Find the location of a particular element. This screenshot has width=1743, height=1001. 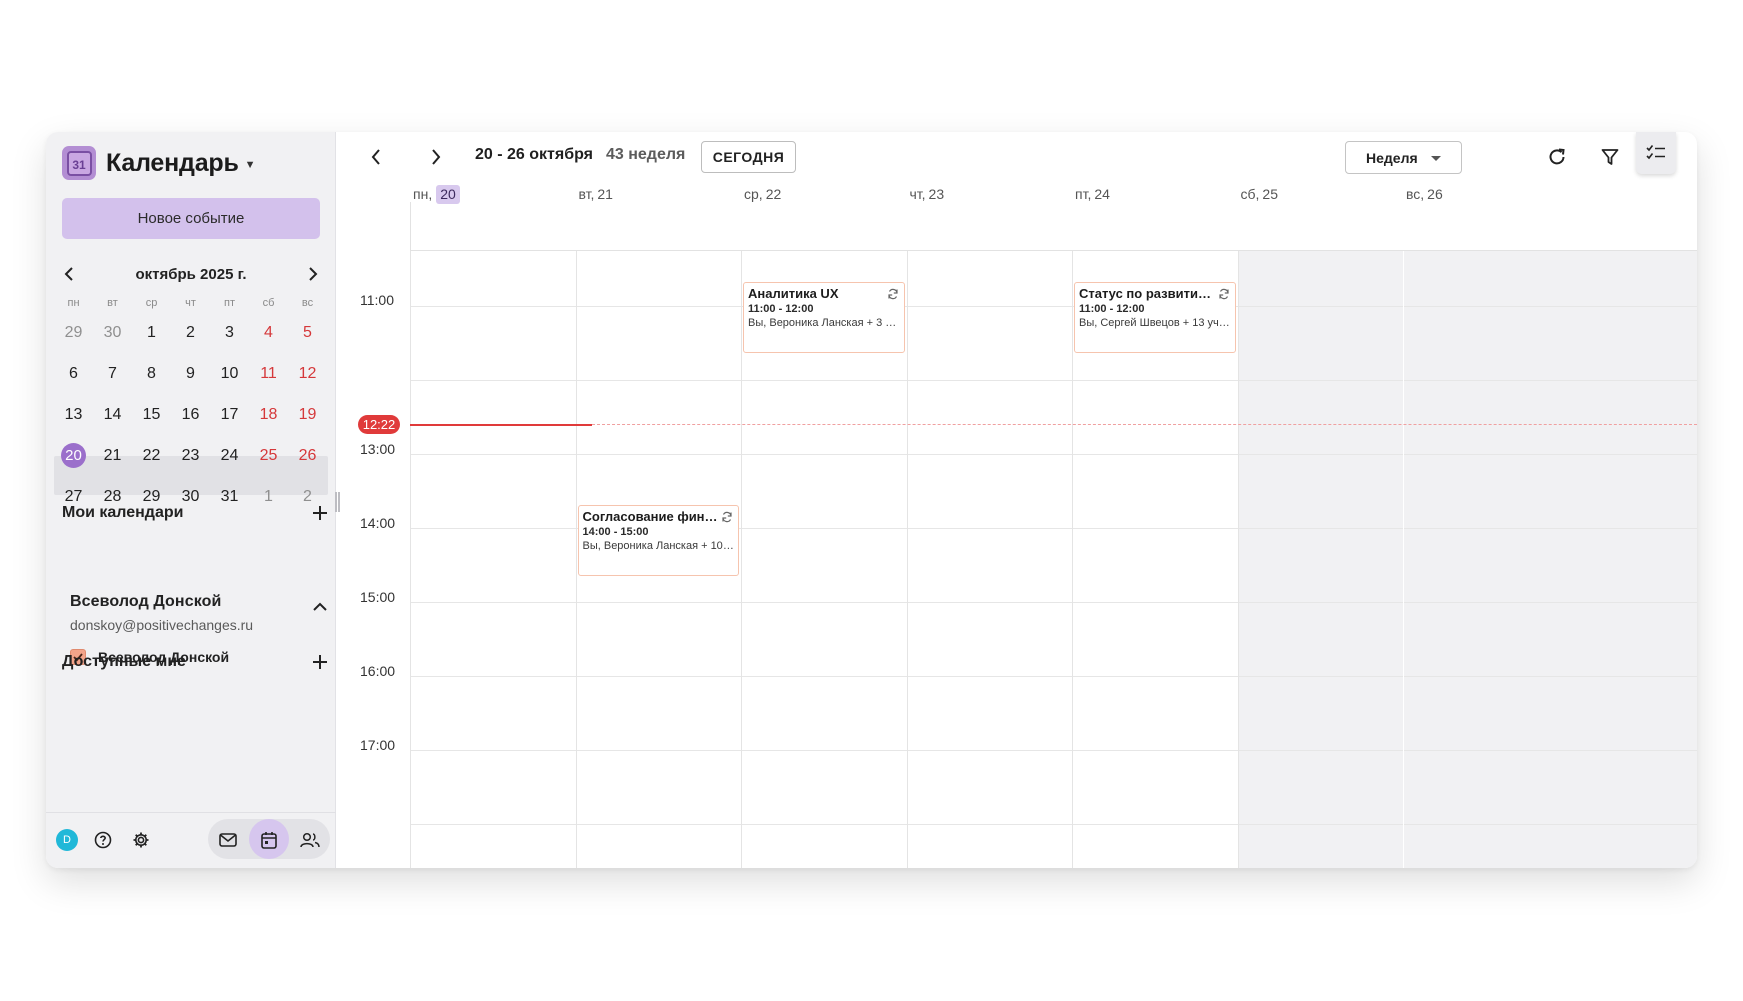

caret-down-icon is located at coordinates (1436, 158).